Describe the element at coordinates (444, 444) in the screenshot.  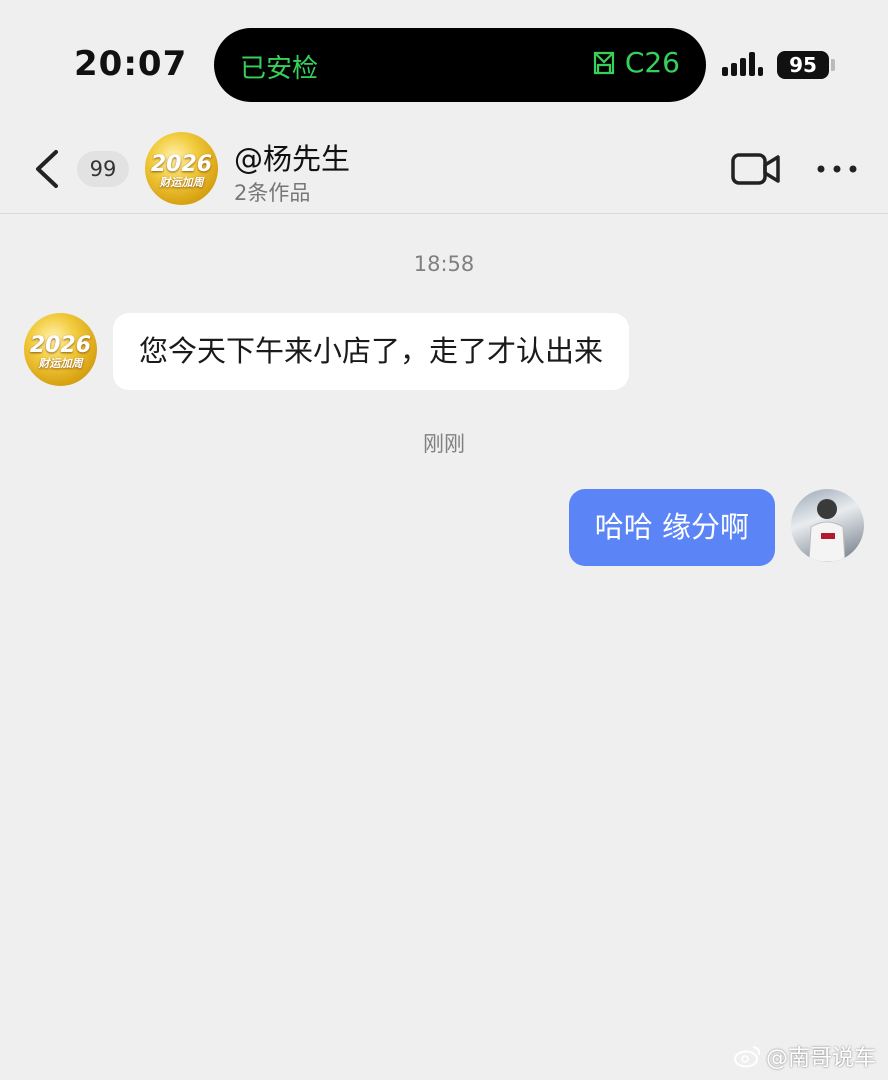
I see `message-timestamp: 刚刚` at that location.